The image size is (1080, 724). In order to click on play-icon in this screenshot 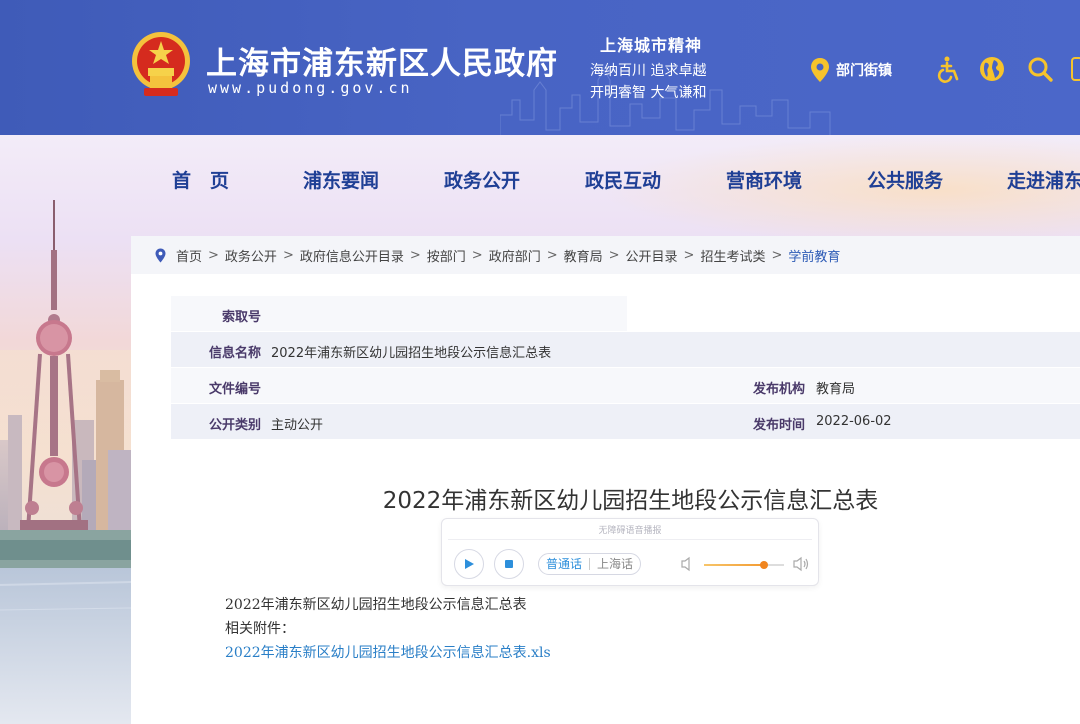, I will do `click(469, 564)`.